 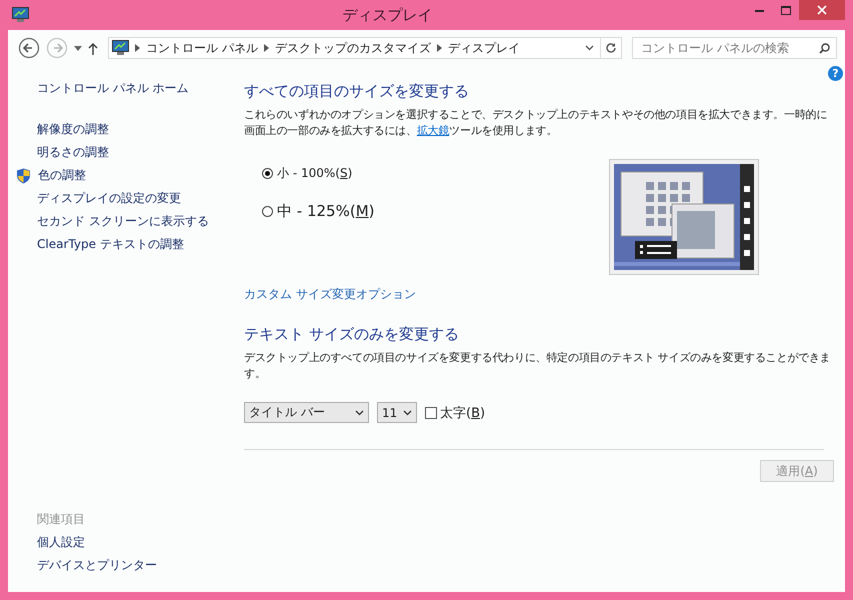 What do you see at coordinates (128, 198) in the screenshot?
I see `sidebar-link: ディスプレイの設定の変更` at bounding box center [128, 198].